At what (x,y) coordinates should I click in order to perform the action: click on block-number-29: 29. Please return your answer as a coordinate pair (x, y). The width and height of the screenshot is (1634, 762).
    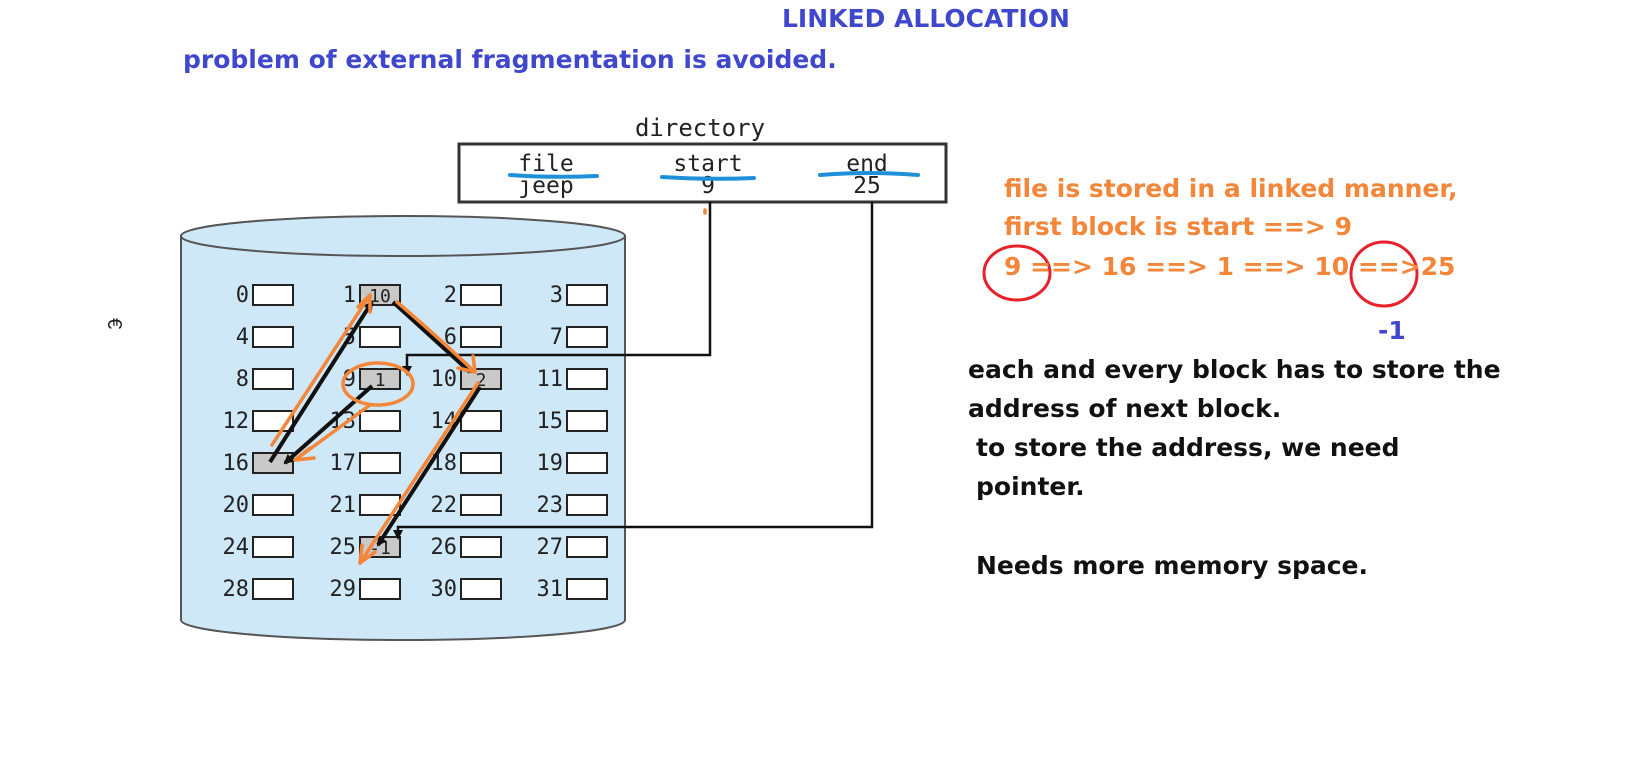
    Looking at the image, I should click on (343, 589).